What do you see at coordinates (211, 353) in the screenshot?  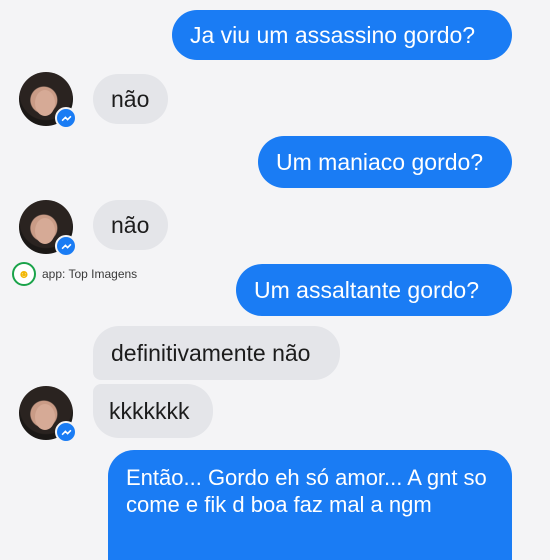 I see `message-text: definitivamente não` at bounding box center [211, 353].